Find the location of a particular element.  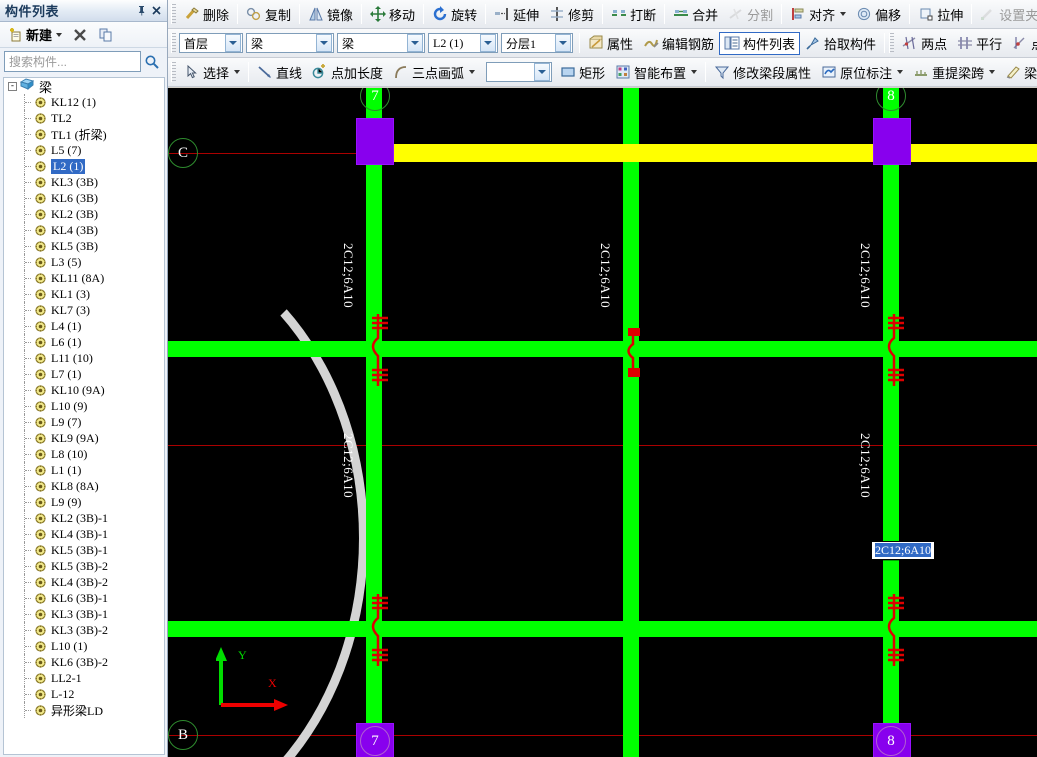

combo-draw-style is located at coordinates (519, 72).